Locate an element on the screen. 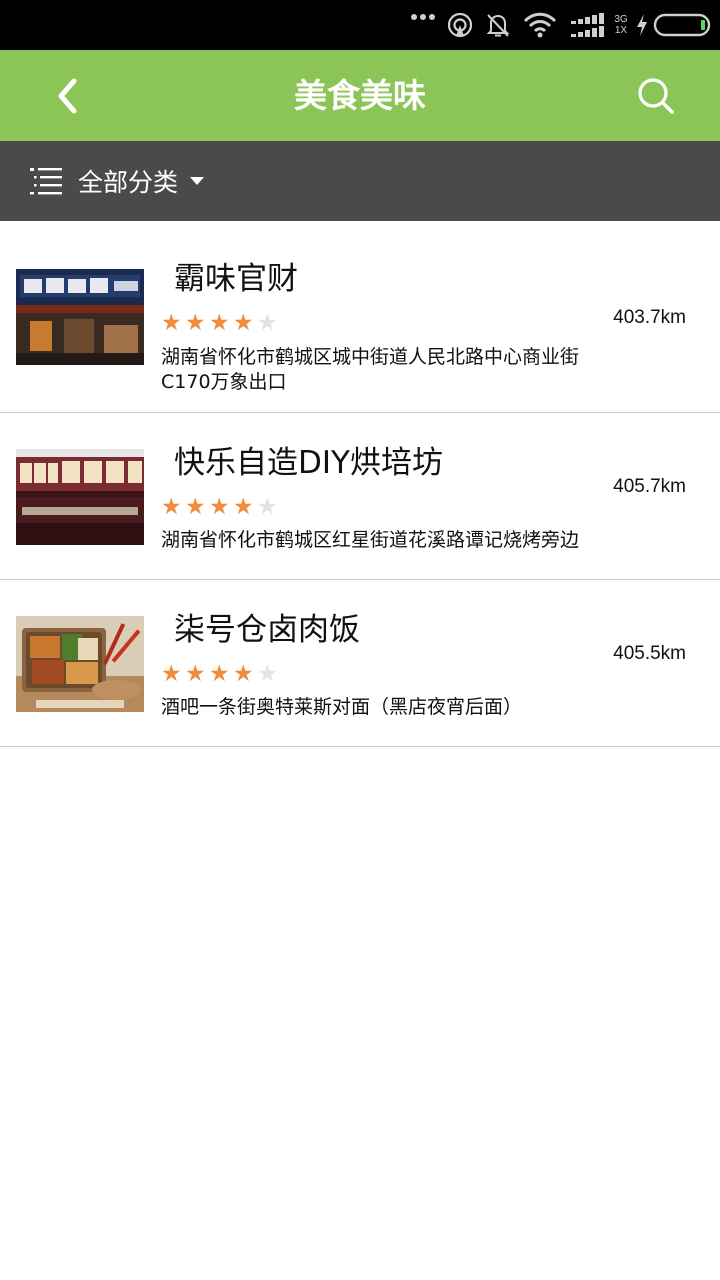 Image resolution: width=720 pixels, height=1280 pixels. search-button is located at coordinates (656, 96).